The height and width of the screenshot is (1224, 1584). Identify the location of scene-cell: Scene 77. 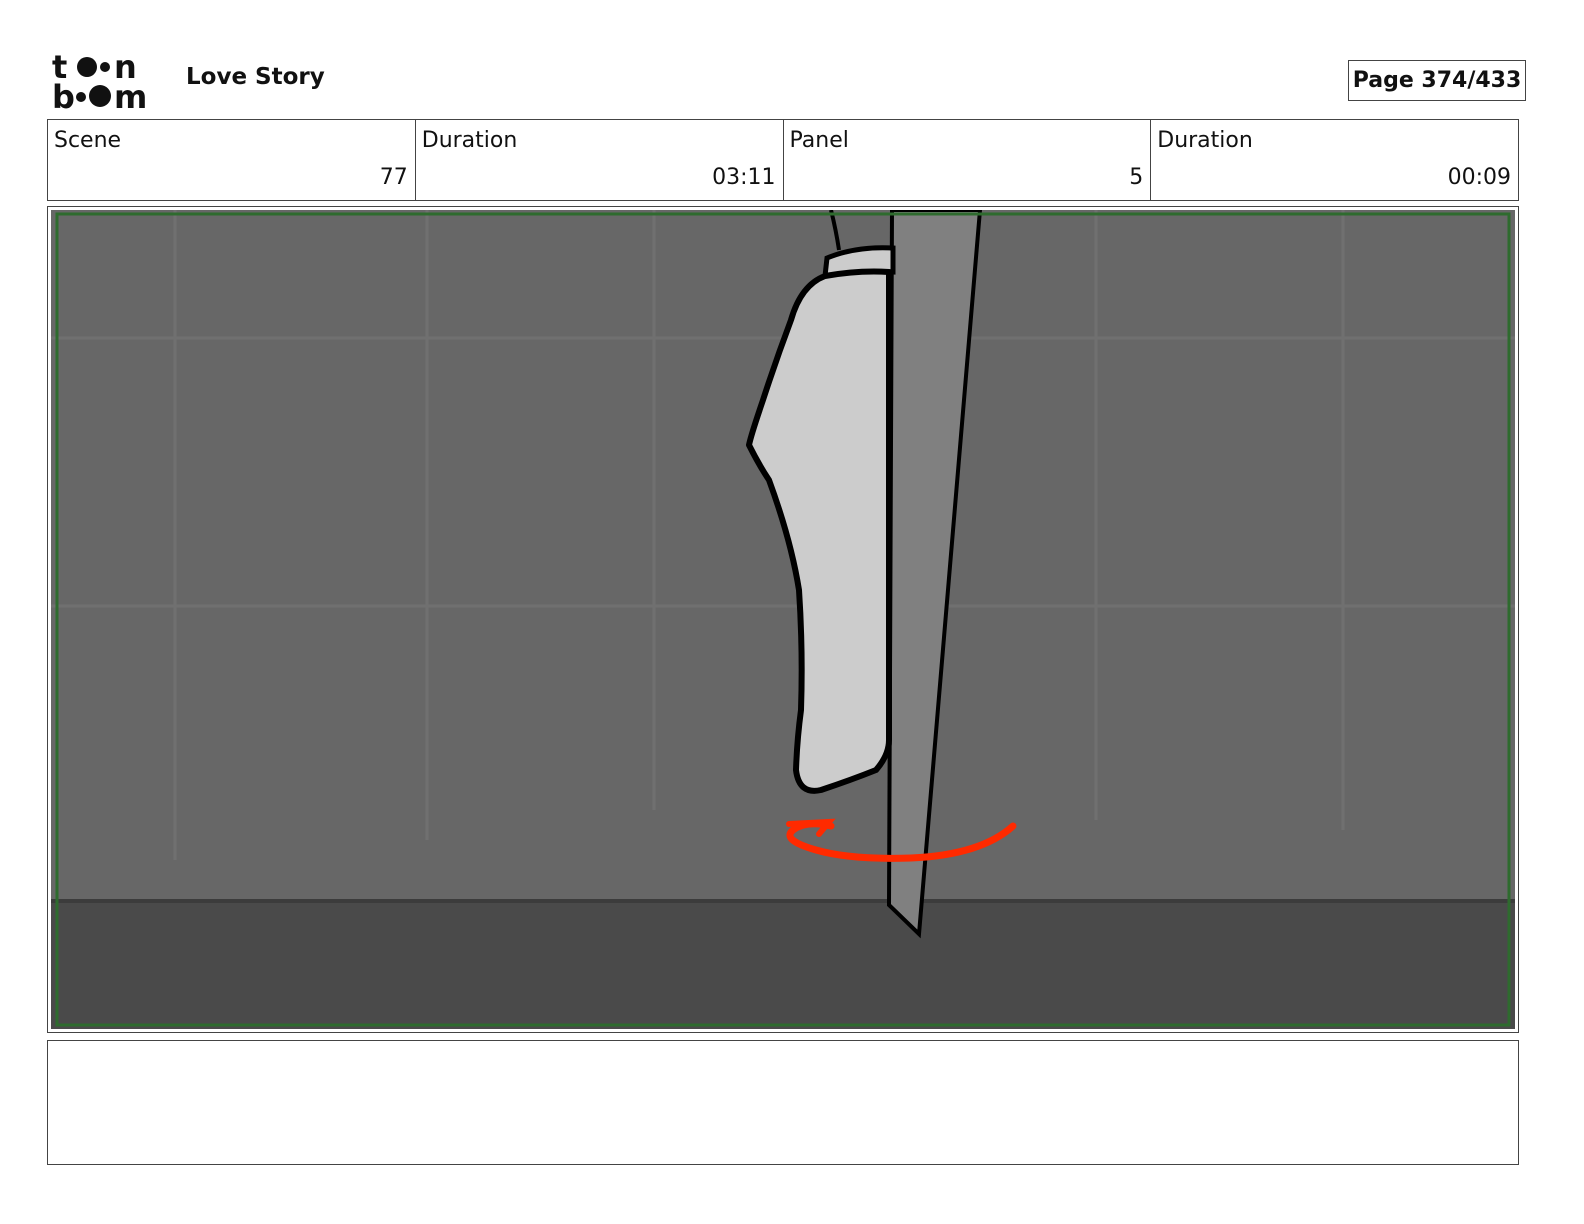
(232, 160).